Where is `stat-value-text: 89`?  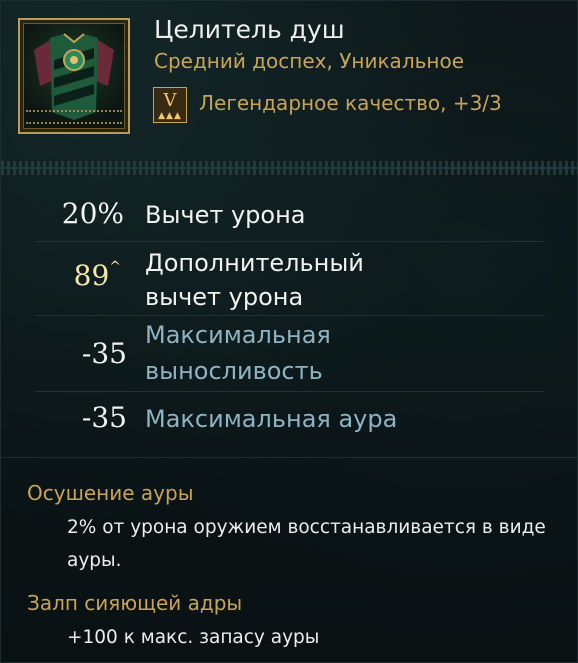
stat-value-text: 89 is located at coordinates (91, 275).